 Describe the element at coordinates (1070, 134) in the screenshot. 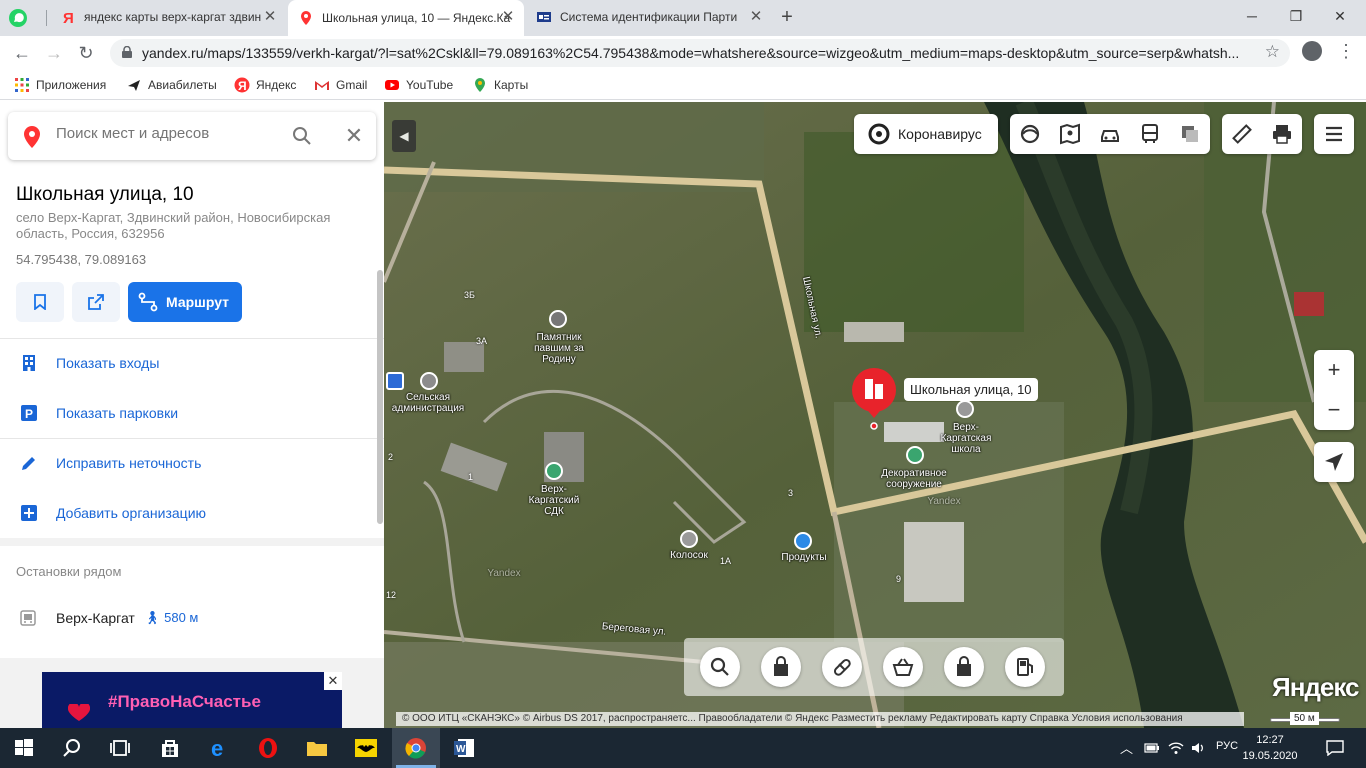

I see `people-map-icon` at that location.